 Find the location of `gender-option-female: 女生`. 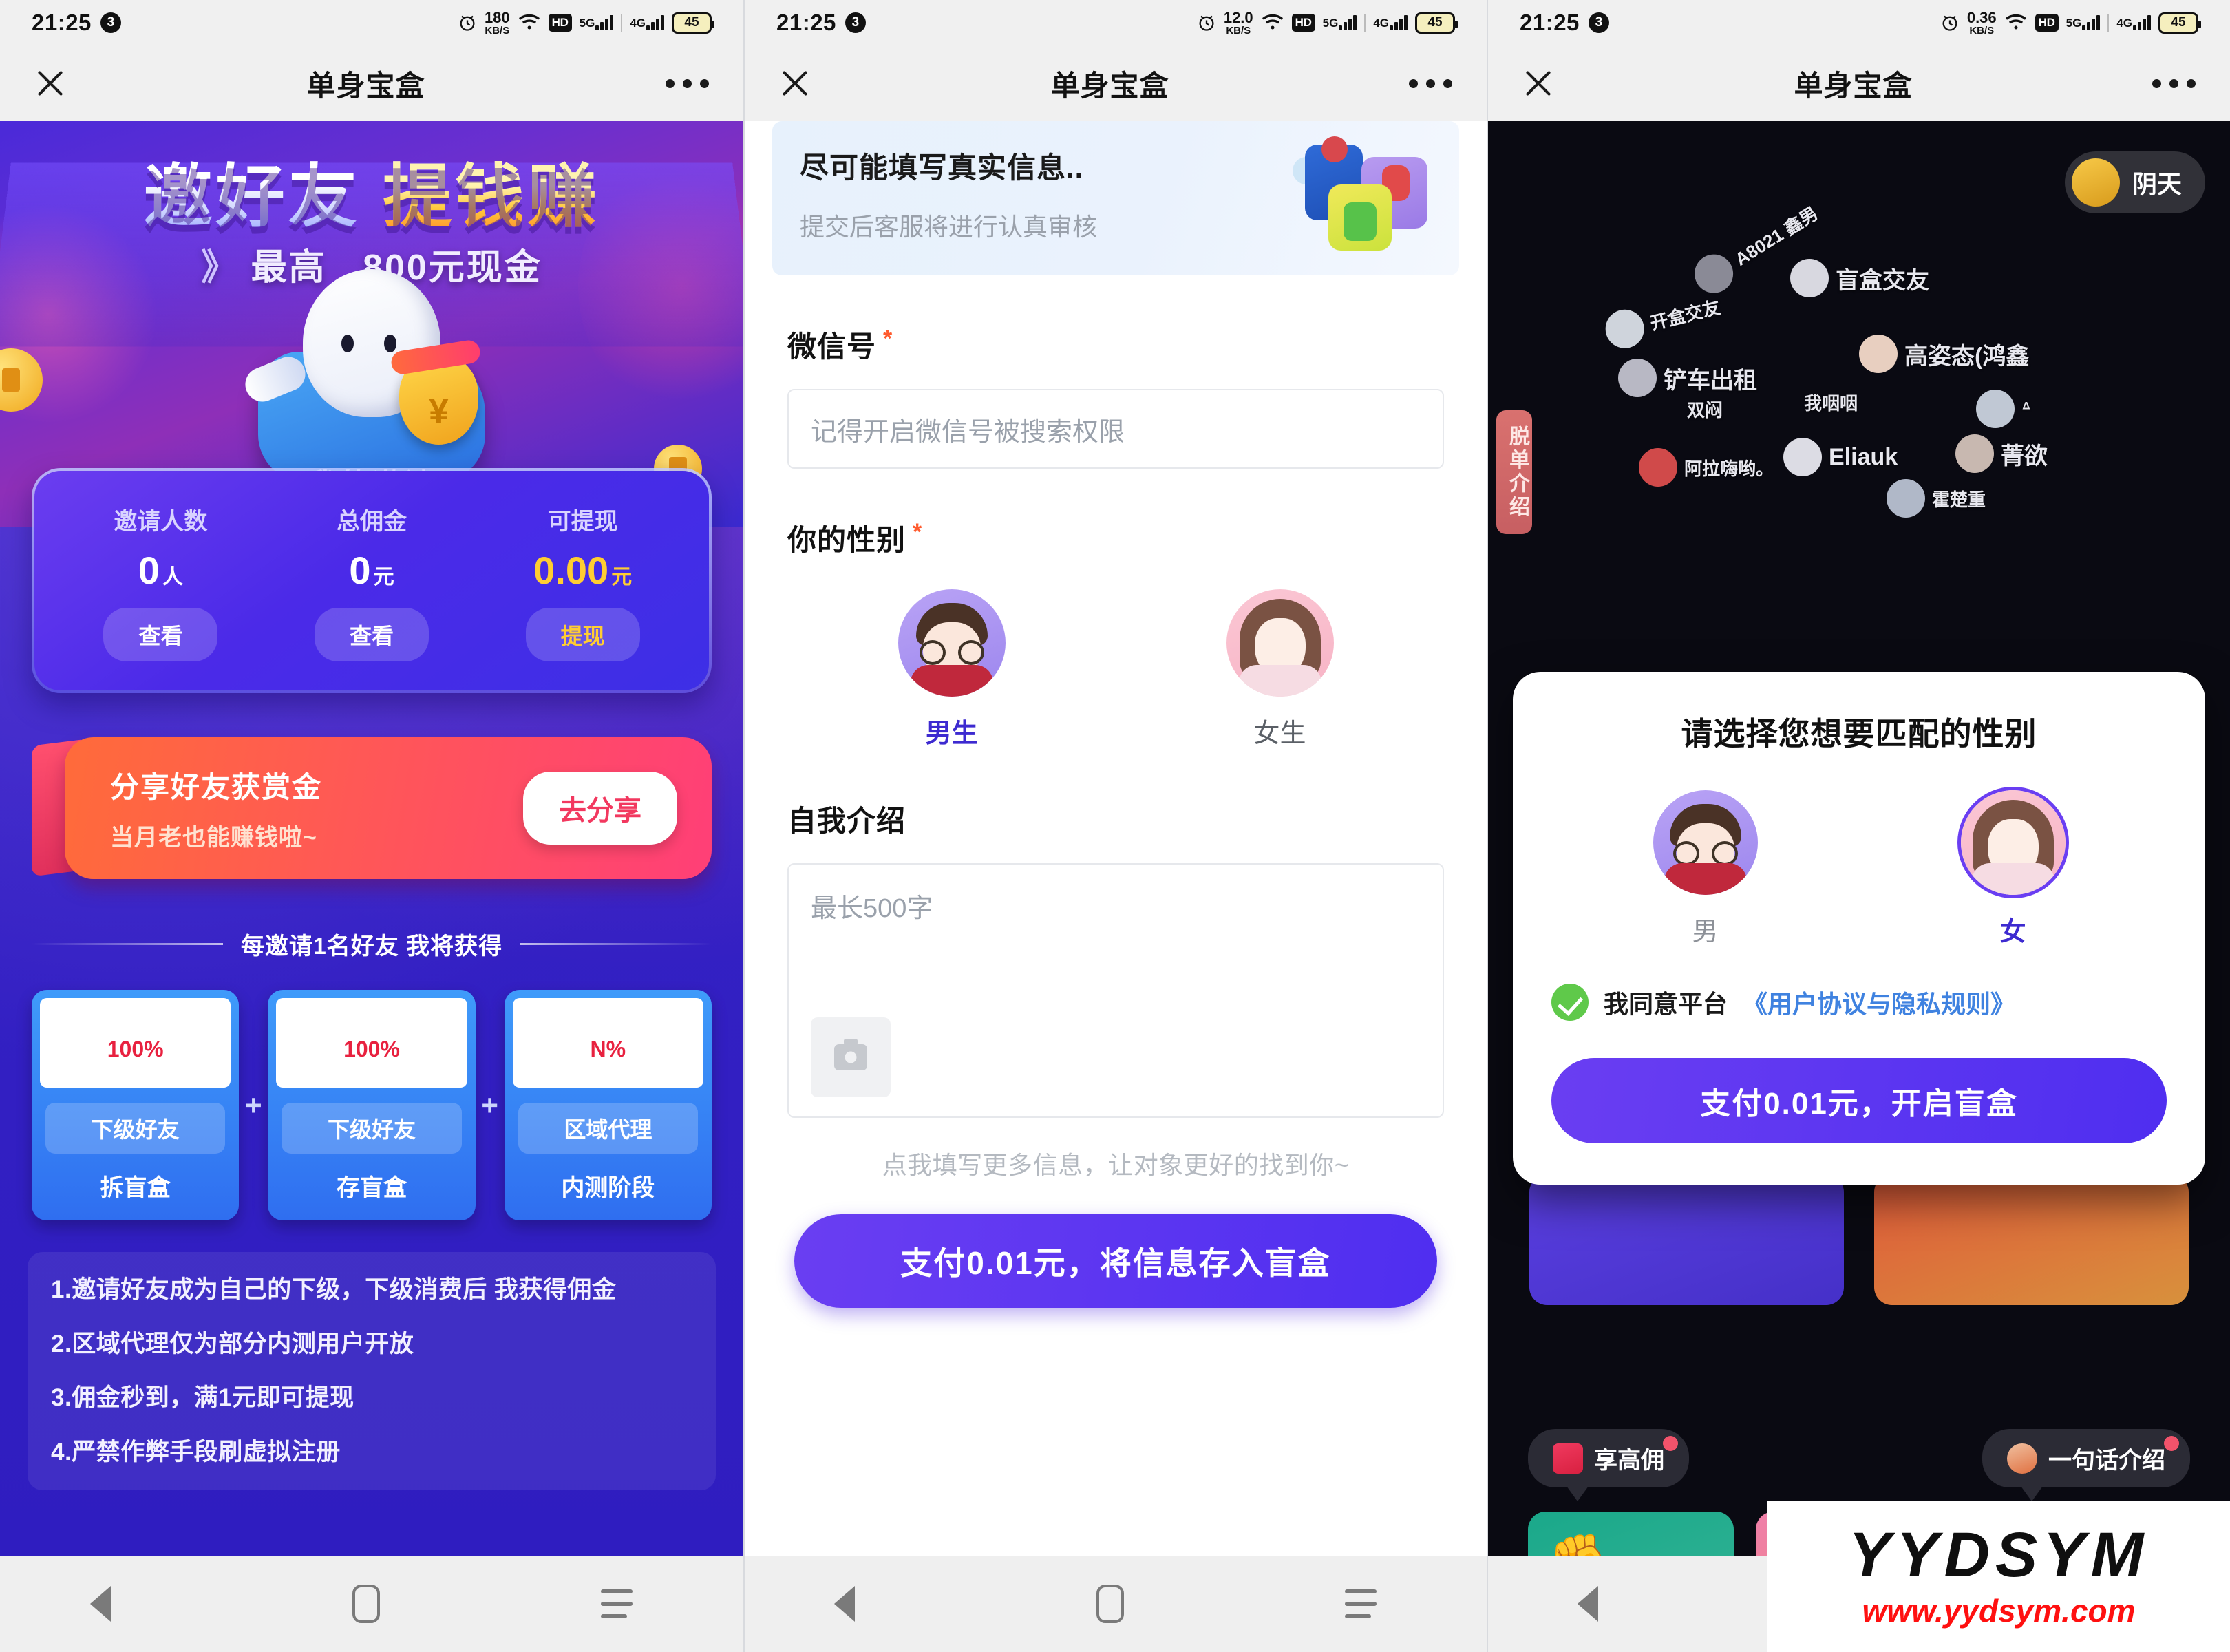

gender-option-female: 女生 is located at coordinates (1280, 670).